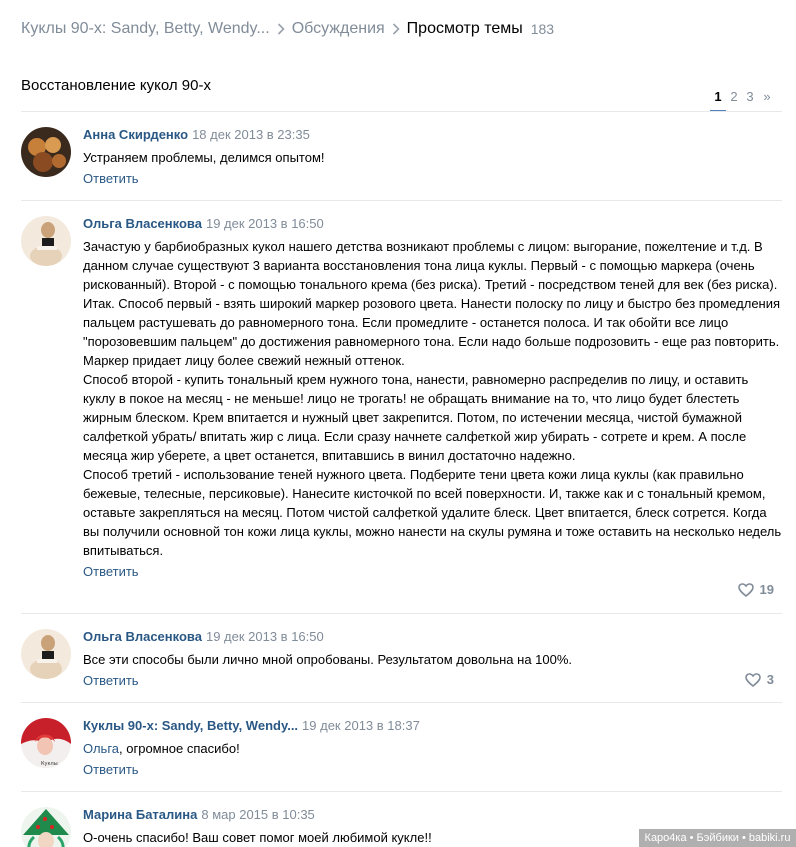  Describe the element at coordinates (204, 157) in the screenshot. I see `comment-paragraph: Устраняем проблемы, делимся опытом!` at that location.